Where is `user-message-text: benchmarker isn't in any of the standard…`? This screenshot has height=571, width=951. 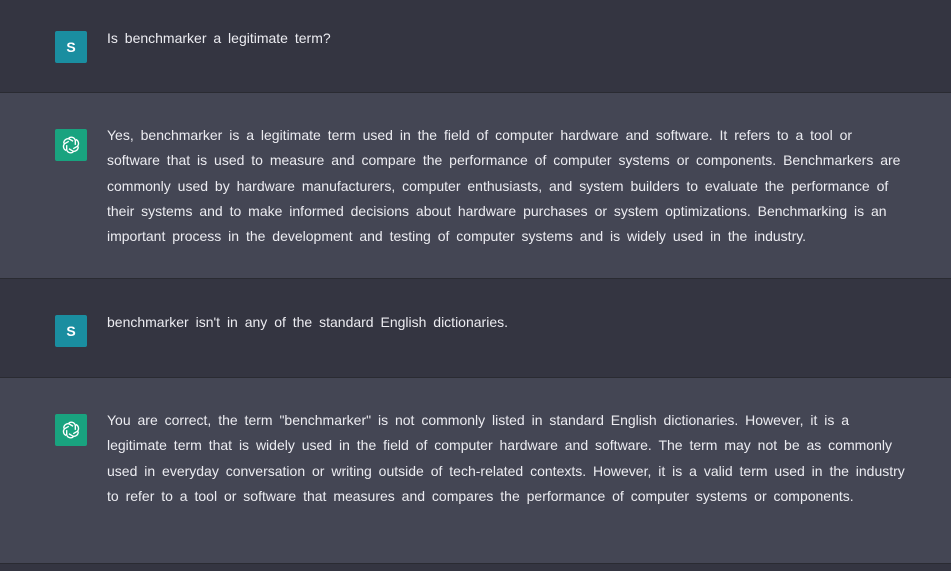
user-message-text: benchmarker isn't in any of the standard… is located at coordinates (307, 322).